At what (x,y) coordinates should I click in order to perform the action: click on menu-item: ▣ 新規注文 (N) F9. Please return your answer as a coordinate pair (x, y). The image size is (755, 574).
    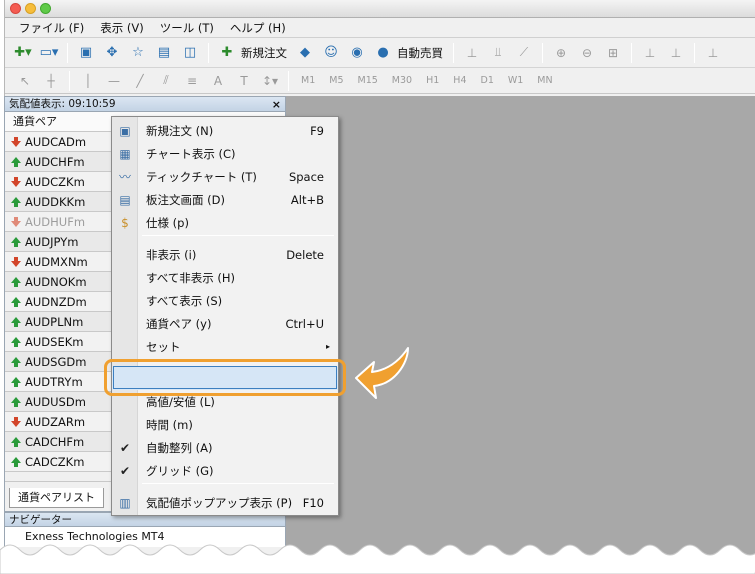
    Looking at the image, I should click on (225, 130).